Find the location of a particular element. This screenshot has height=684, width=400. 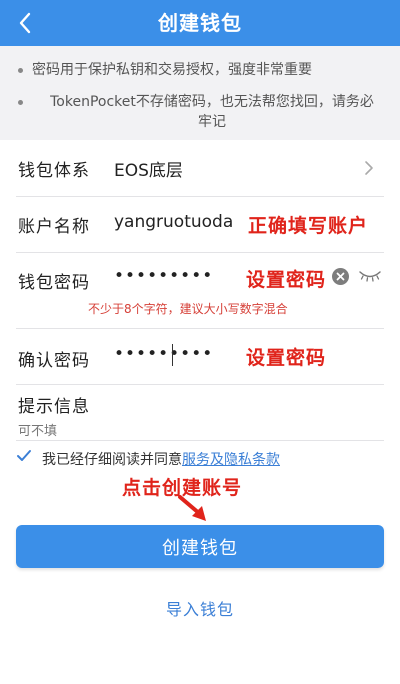

eye-closed-icon is located at coordinates (370, 276).